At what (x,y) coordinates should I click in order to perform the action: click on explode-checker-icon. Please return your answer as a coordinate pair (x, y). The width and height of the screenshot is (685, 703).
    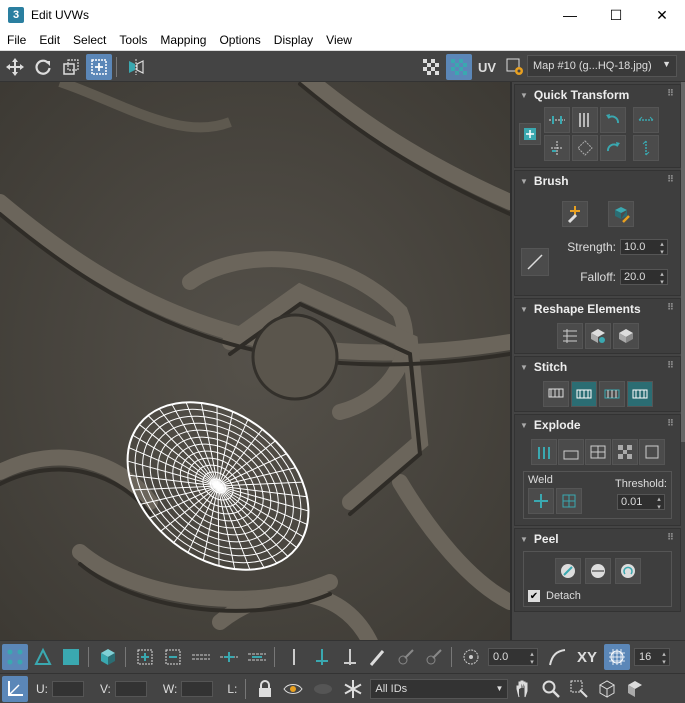
    Looking at the image, I should click on (624, 452).